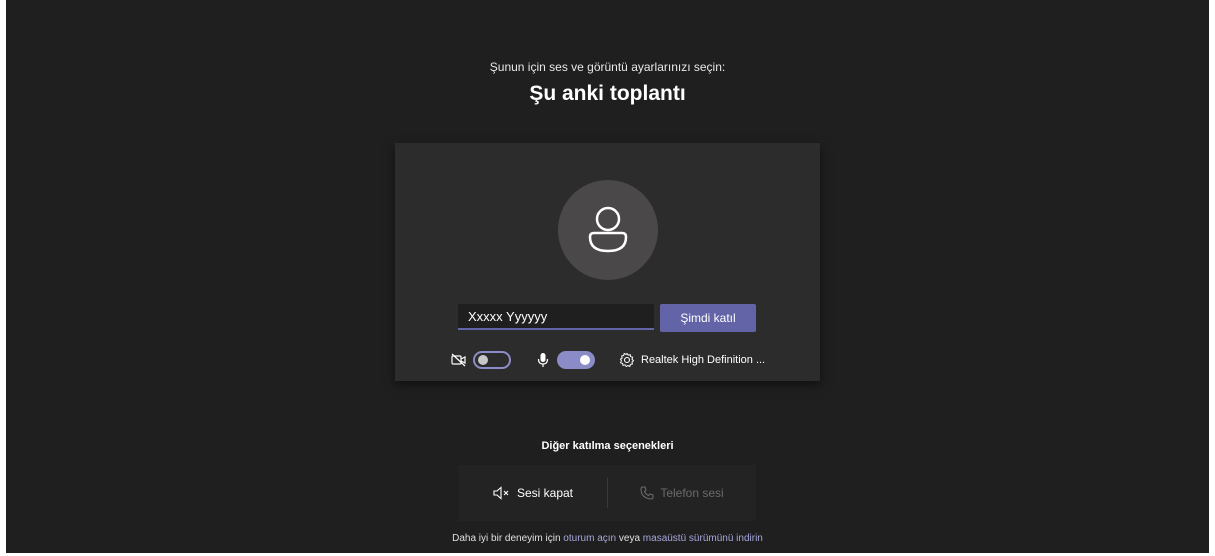 The width and height of the screenshot is (1215, 556). What do you see at coordinates (543, 360) in the screenshot?
I see `microphone-icon` at bounding box center [543, 360].